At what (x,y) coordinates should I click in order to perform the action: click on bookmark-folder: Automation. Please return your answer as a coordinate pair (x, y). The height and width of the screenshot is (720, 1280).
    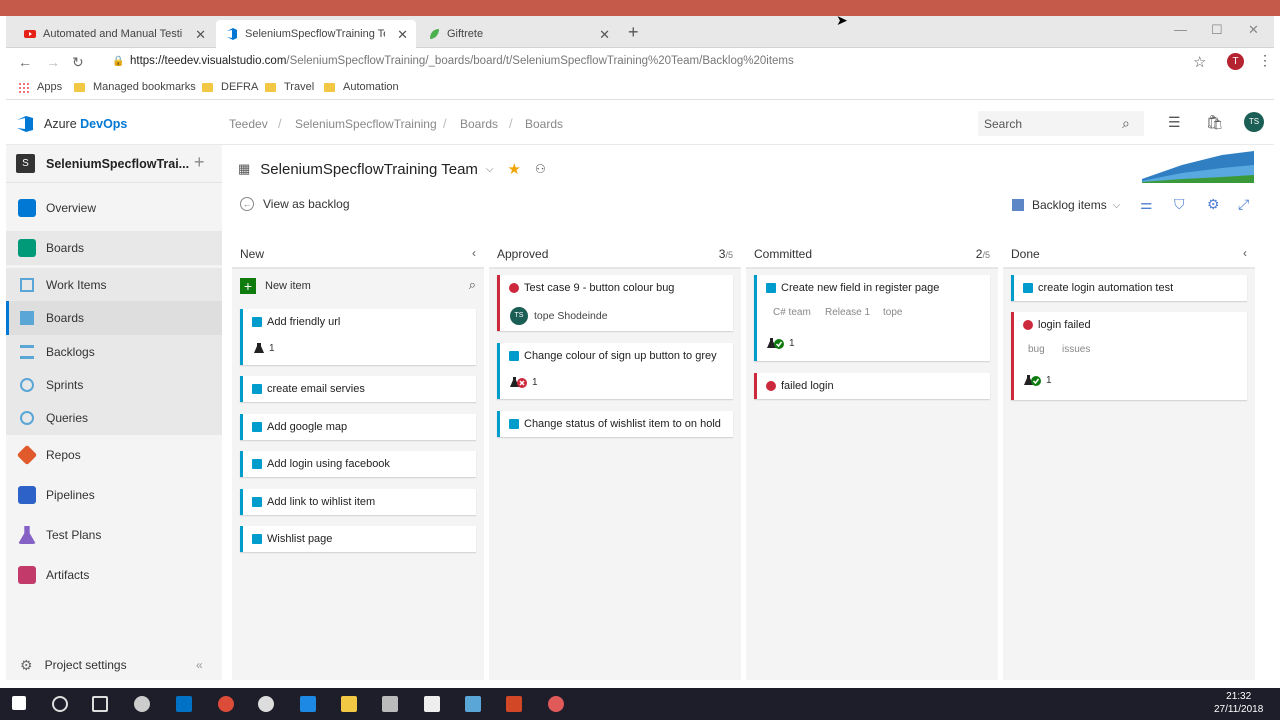
    Looking at the image, I should click on (361, 87).